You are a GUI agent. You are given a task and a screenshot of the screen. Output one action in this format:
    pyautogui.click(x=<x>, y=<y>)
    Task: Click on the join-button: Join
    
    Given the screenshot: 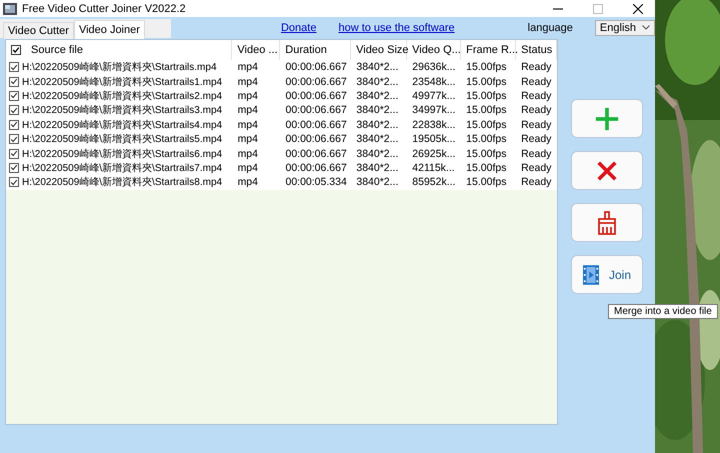 What is the action you would take?
    pyautogui.click(x=607, y=274)
    